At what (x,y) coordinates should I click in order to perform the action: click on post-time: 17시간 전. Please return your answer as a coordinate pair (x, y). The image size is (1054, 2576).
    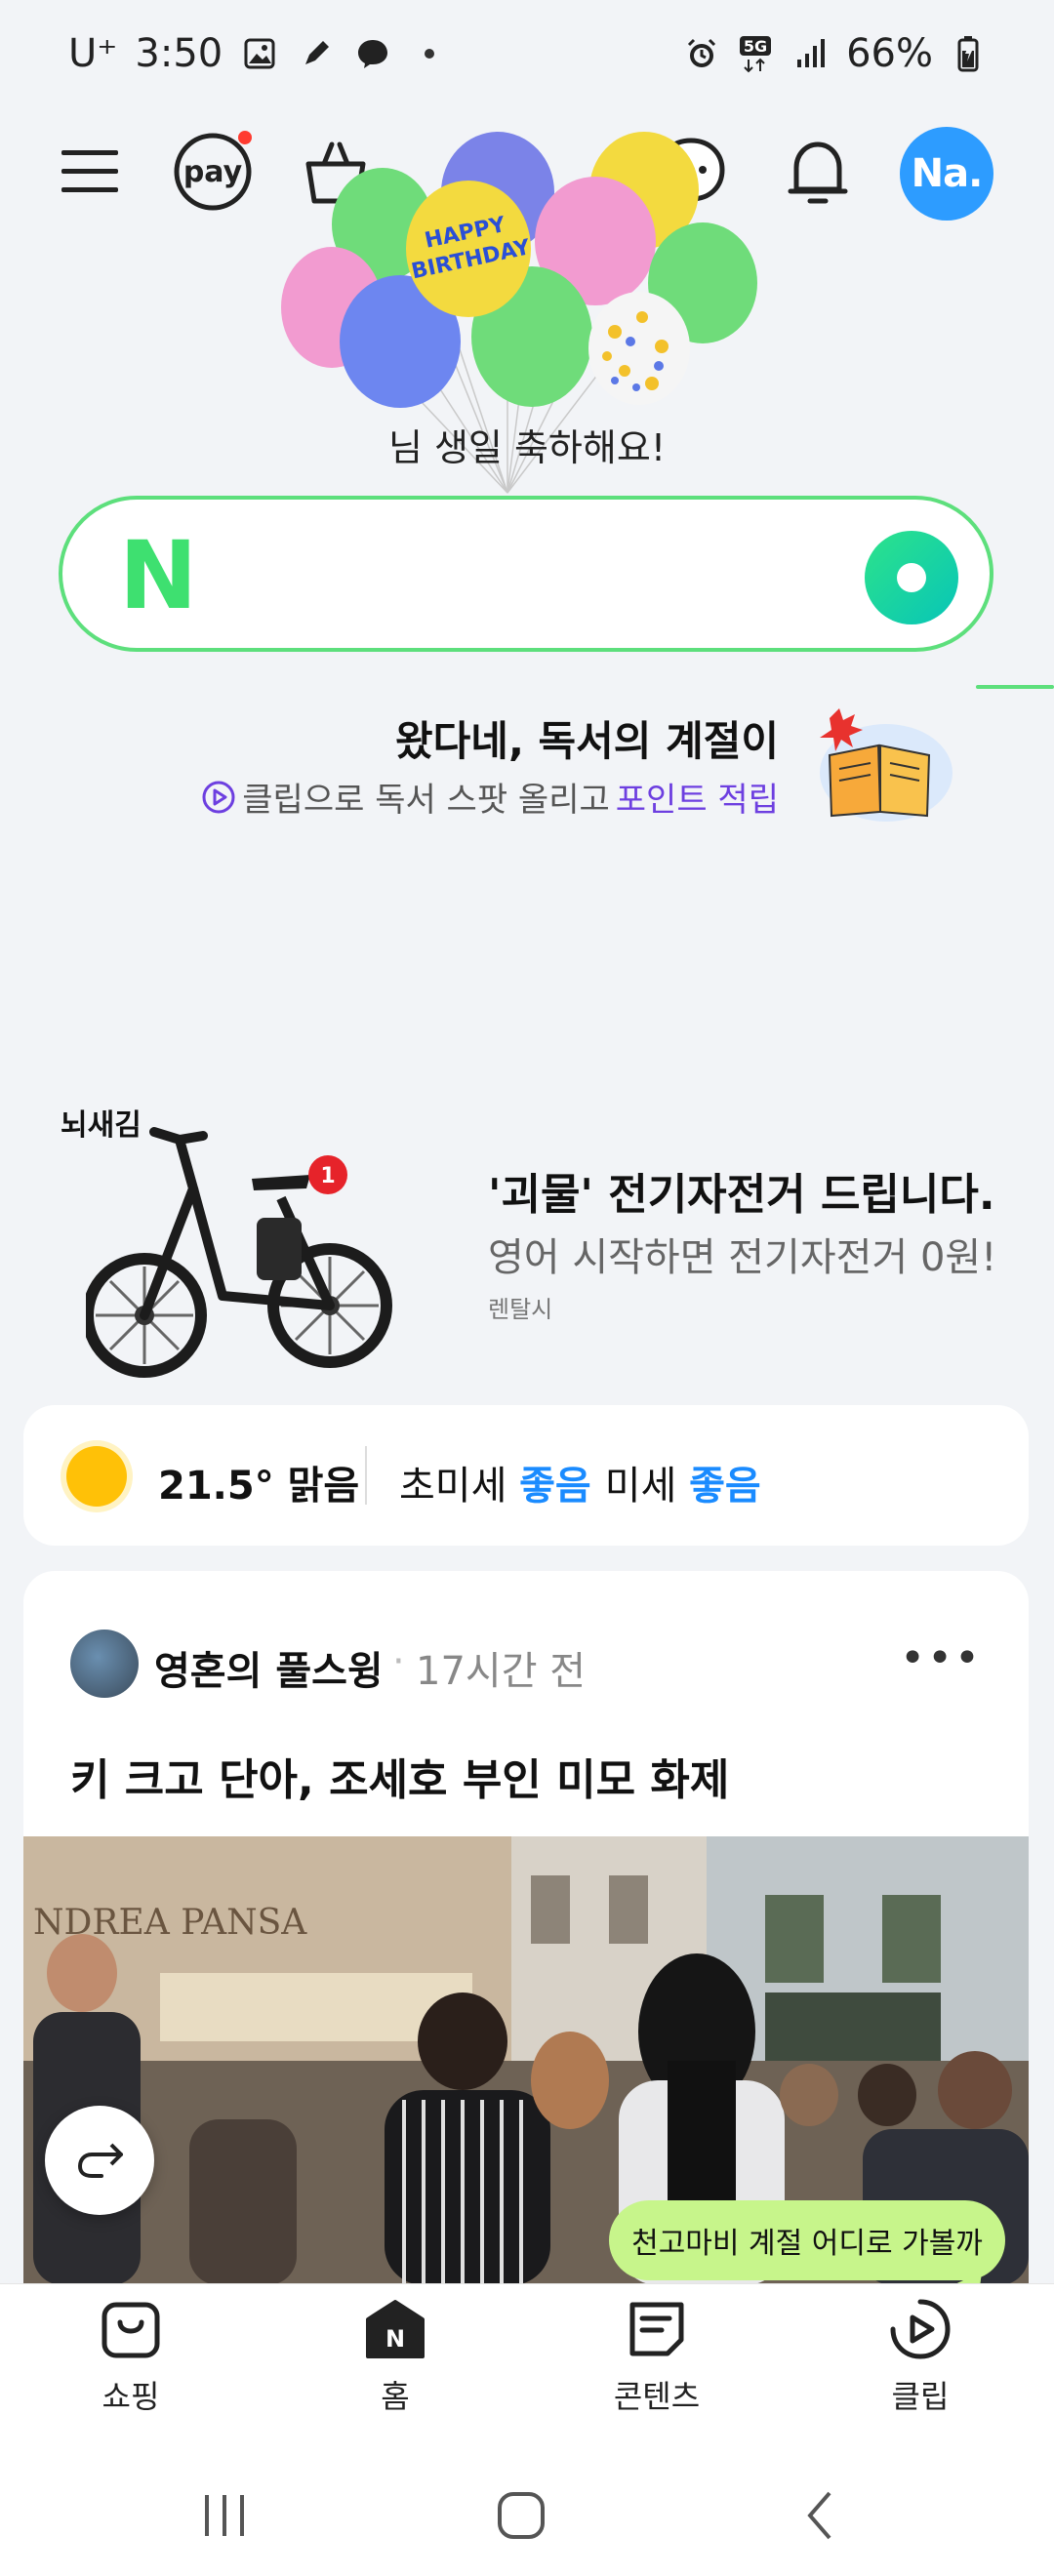
    Looking at the image, I should click on (502, 1671).